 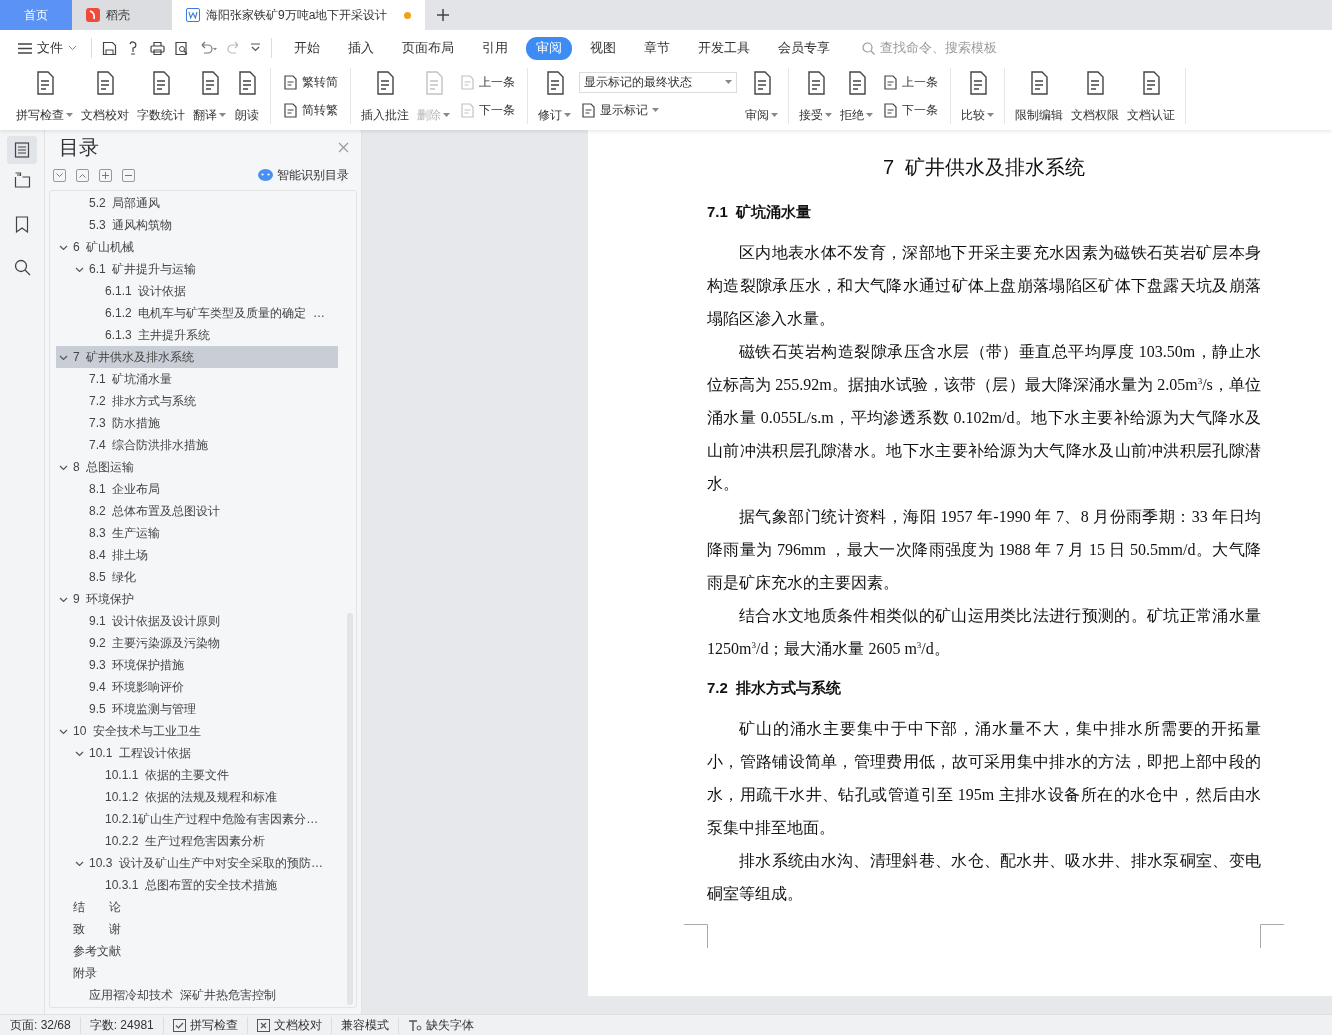 I want to click on menu-tab: 开始, so click(x=307, y=48).